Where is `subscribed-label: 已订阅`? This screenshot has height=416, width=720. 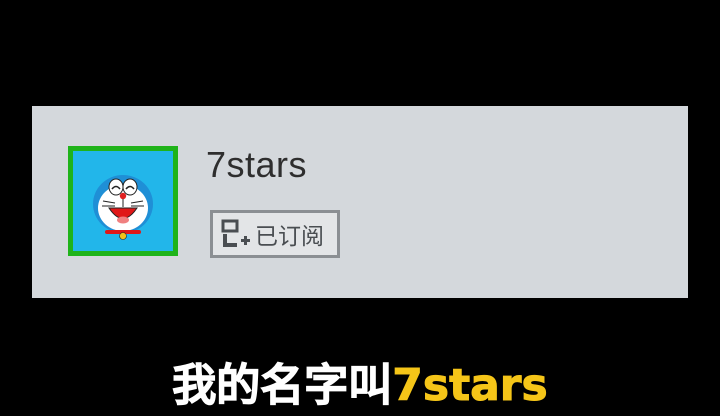
subscribed-label: 已订阅 is located at coordinates (289, 237).